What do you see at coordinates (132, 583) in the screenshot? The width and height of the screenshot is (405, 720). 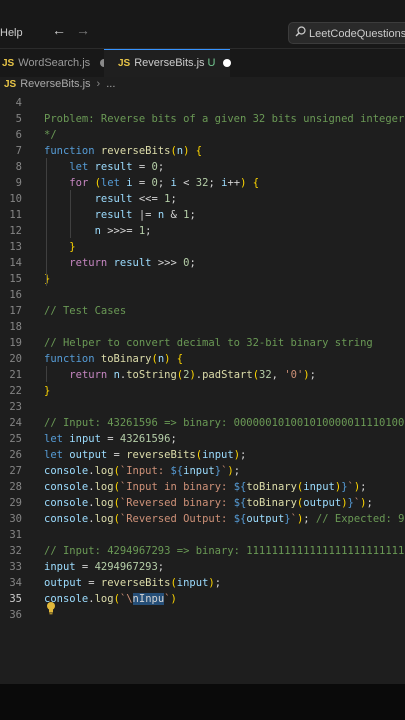 I see `code-text: output = reverseBits(input);` at bounding box center [132, 583].